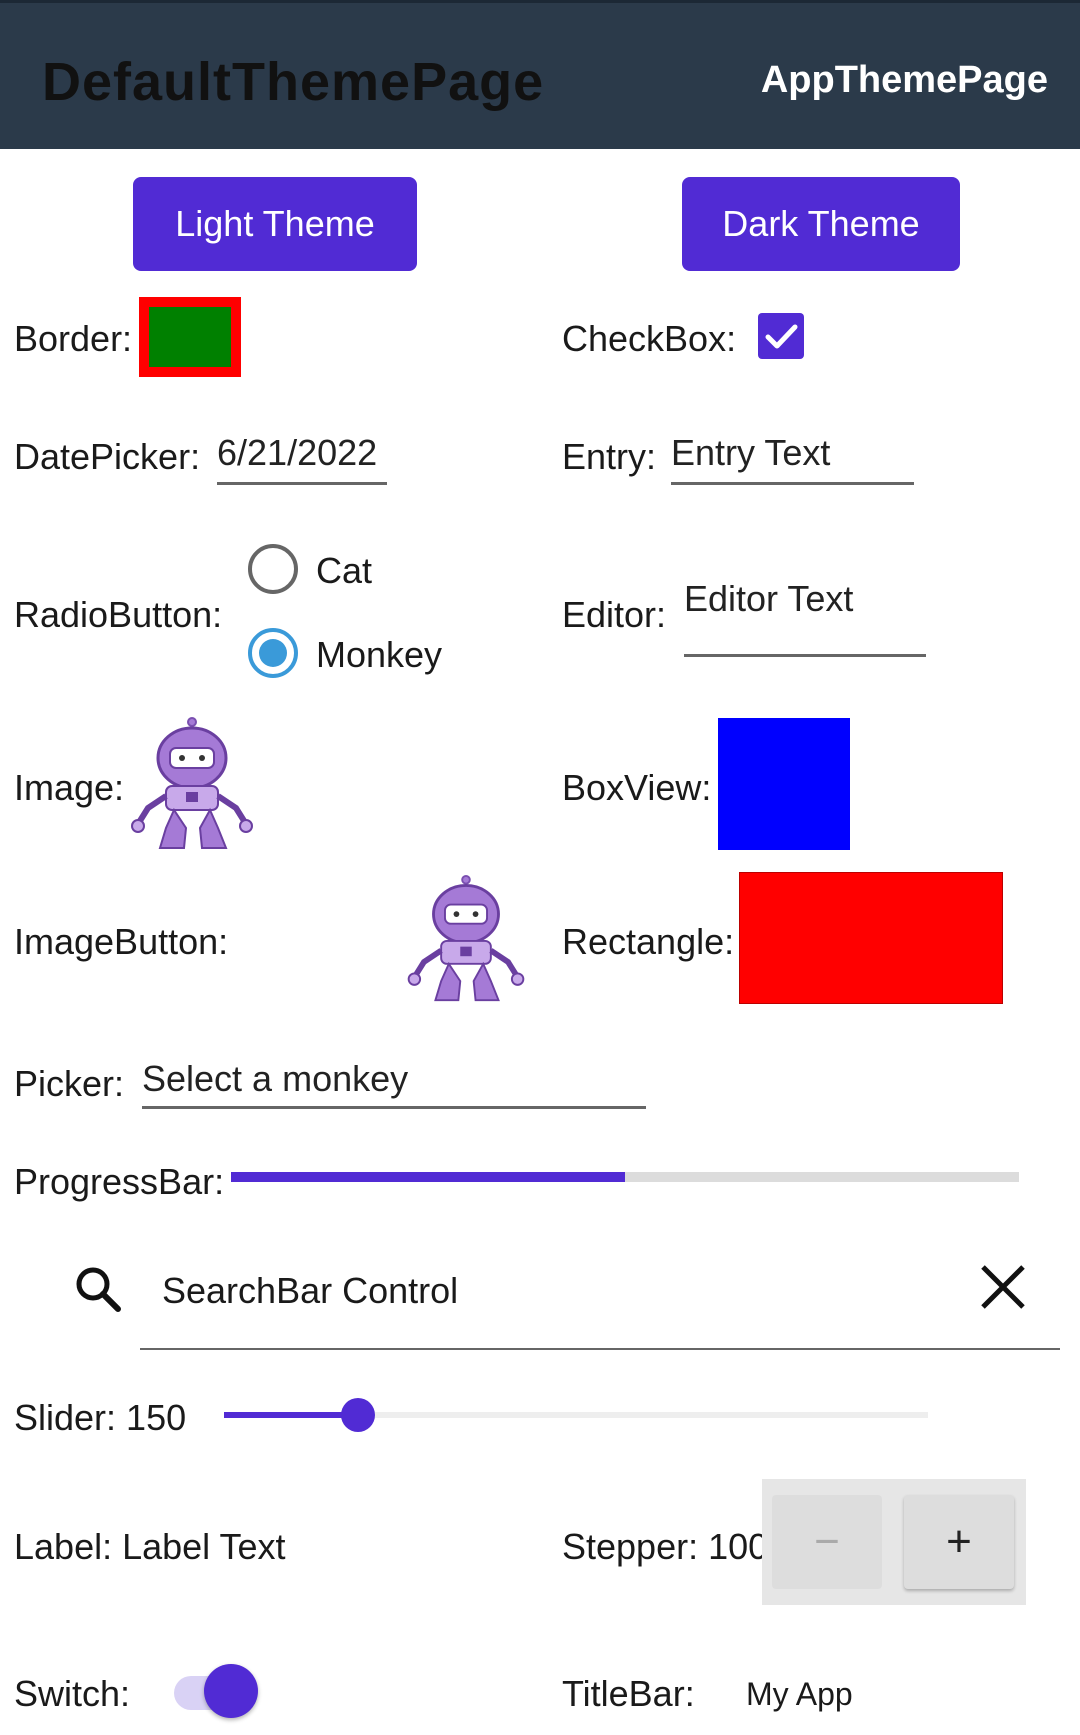 This screenshot has width=1080, height=1735. What do you see at coordinates (344, 570) in the screenshot?
I see `radio-cat-label: Cat` at bounding box center [344, 570].